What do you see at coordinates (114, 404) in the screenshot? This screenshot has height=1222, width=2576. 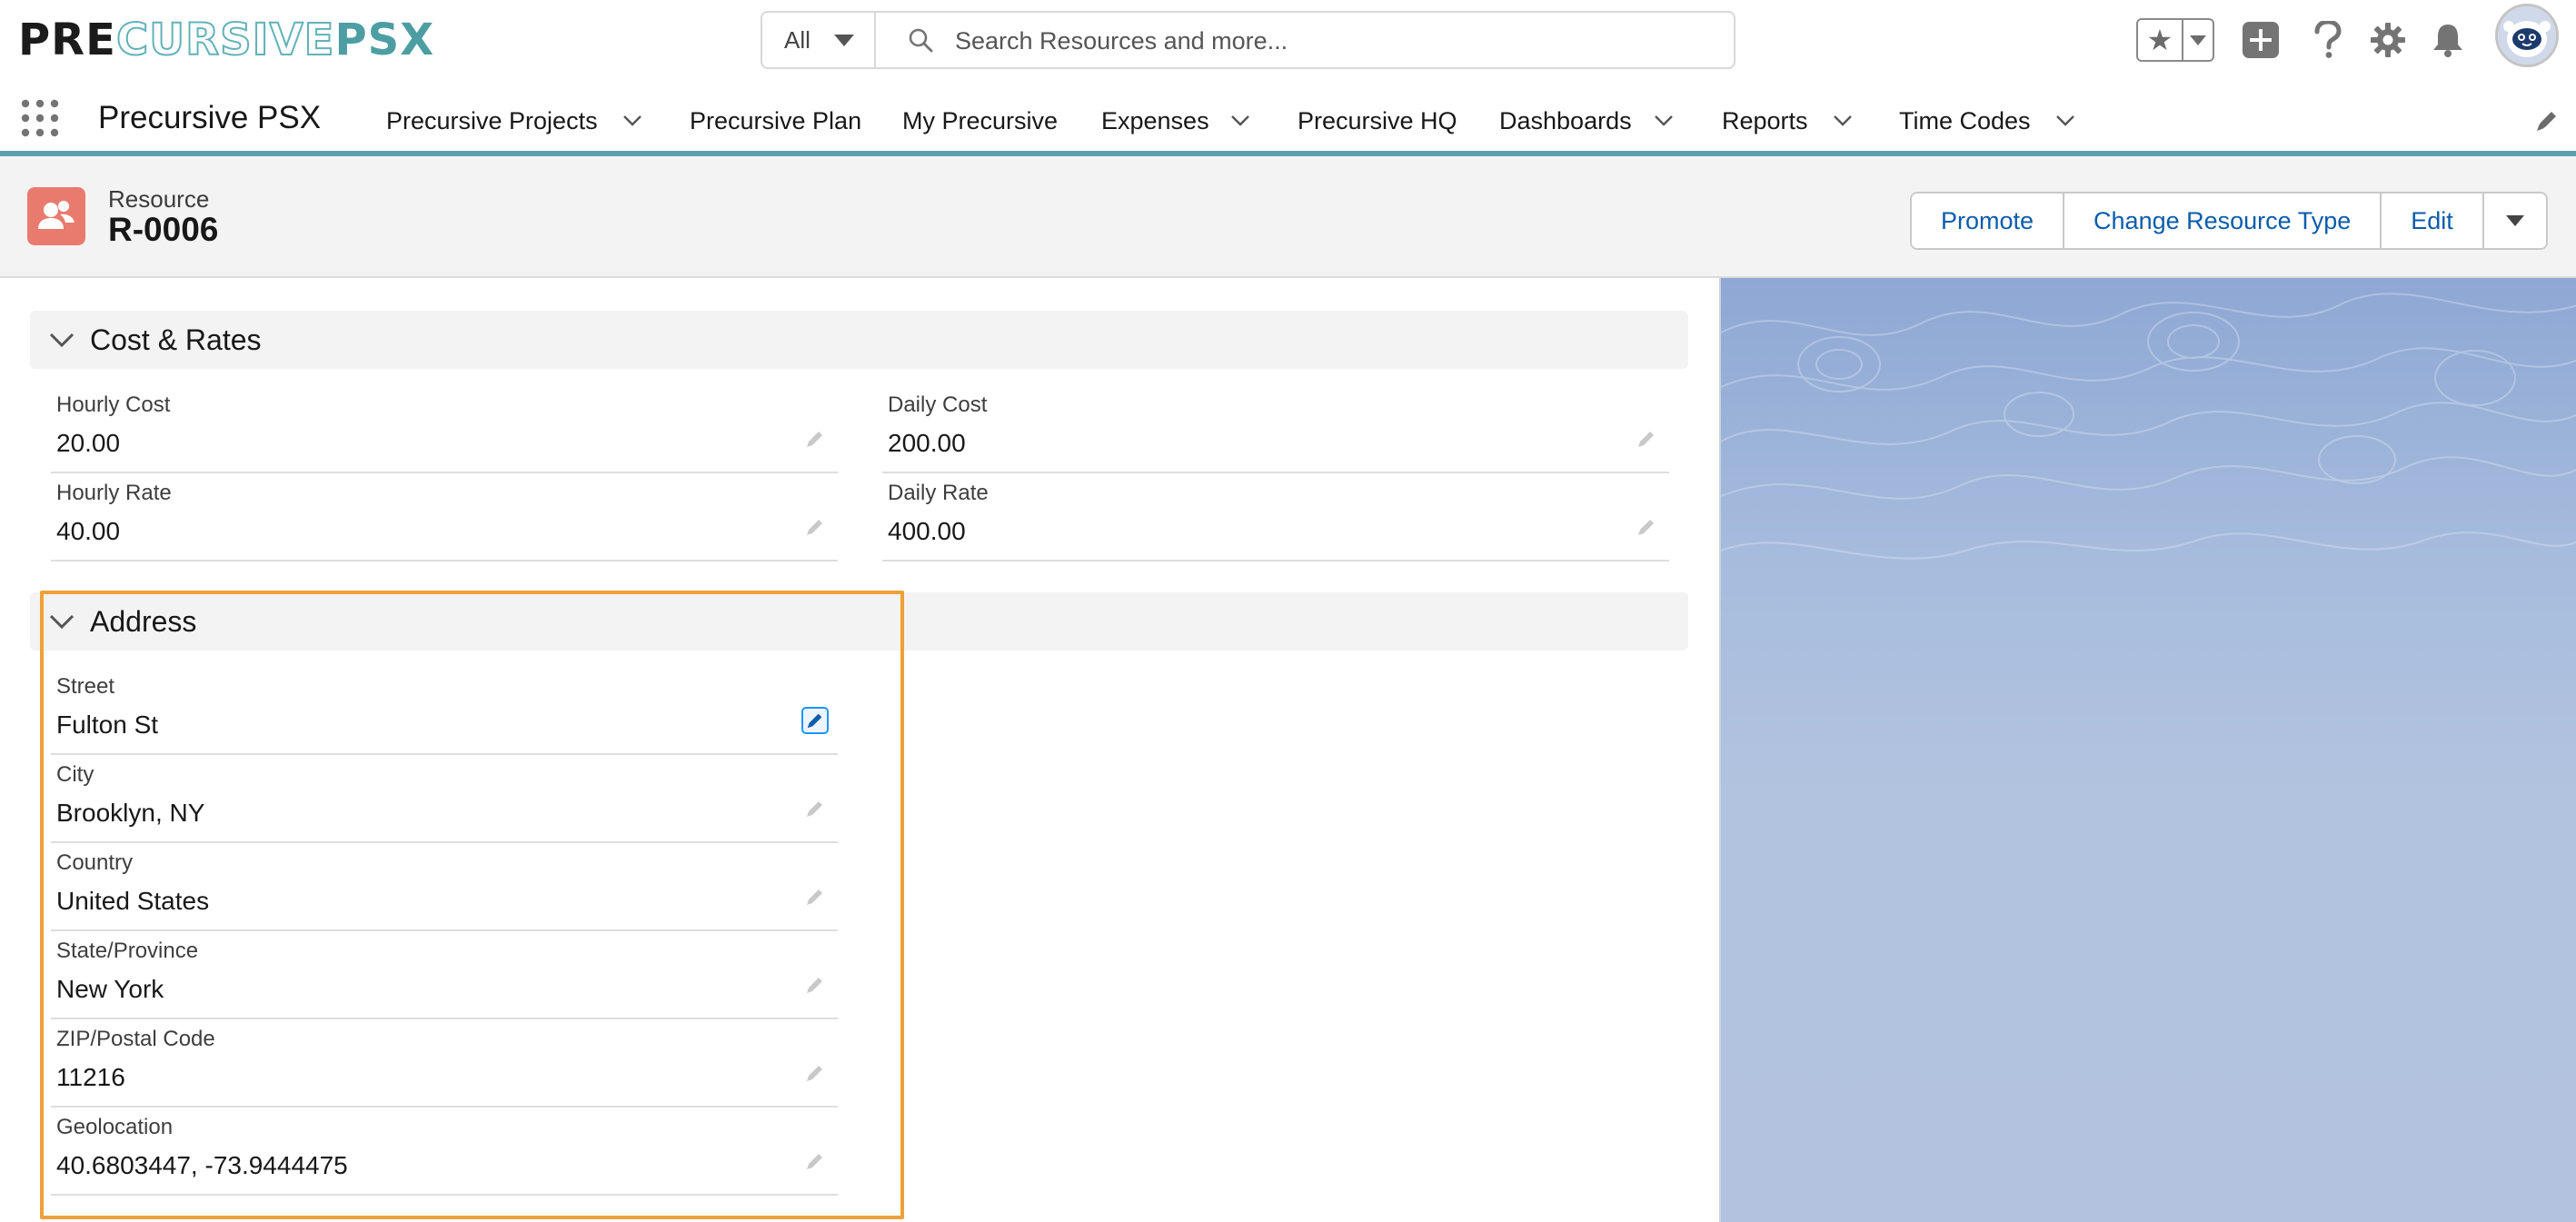 I see `field-label: Hourly Cost` at bounding box center [114, 404].